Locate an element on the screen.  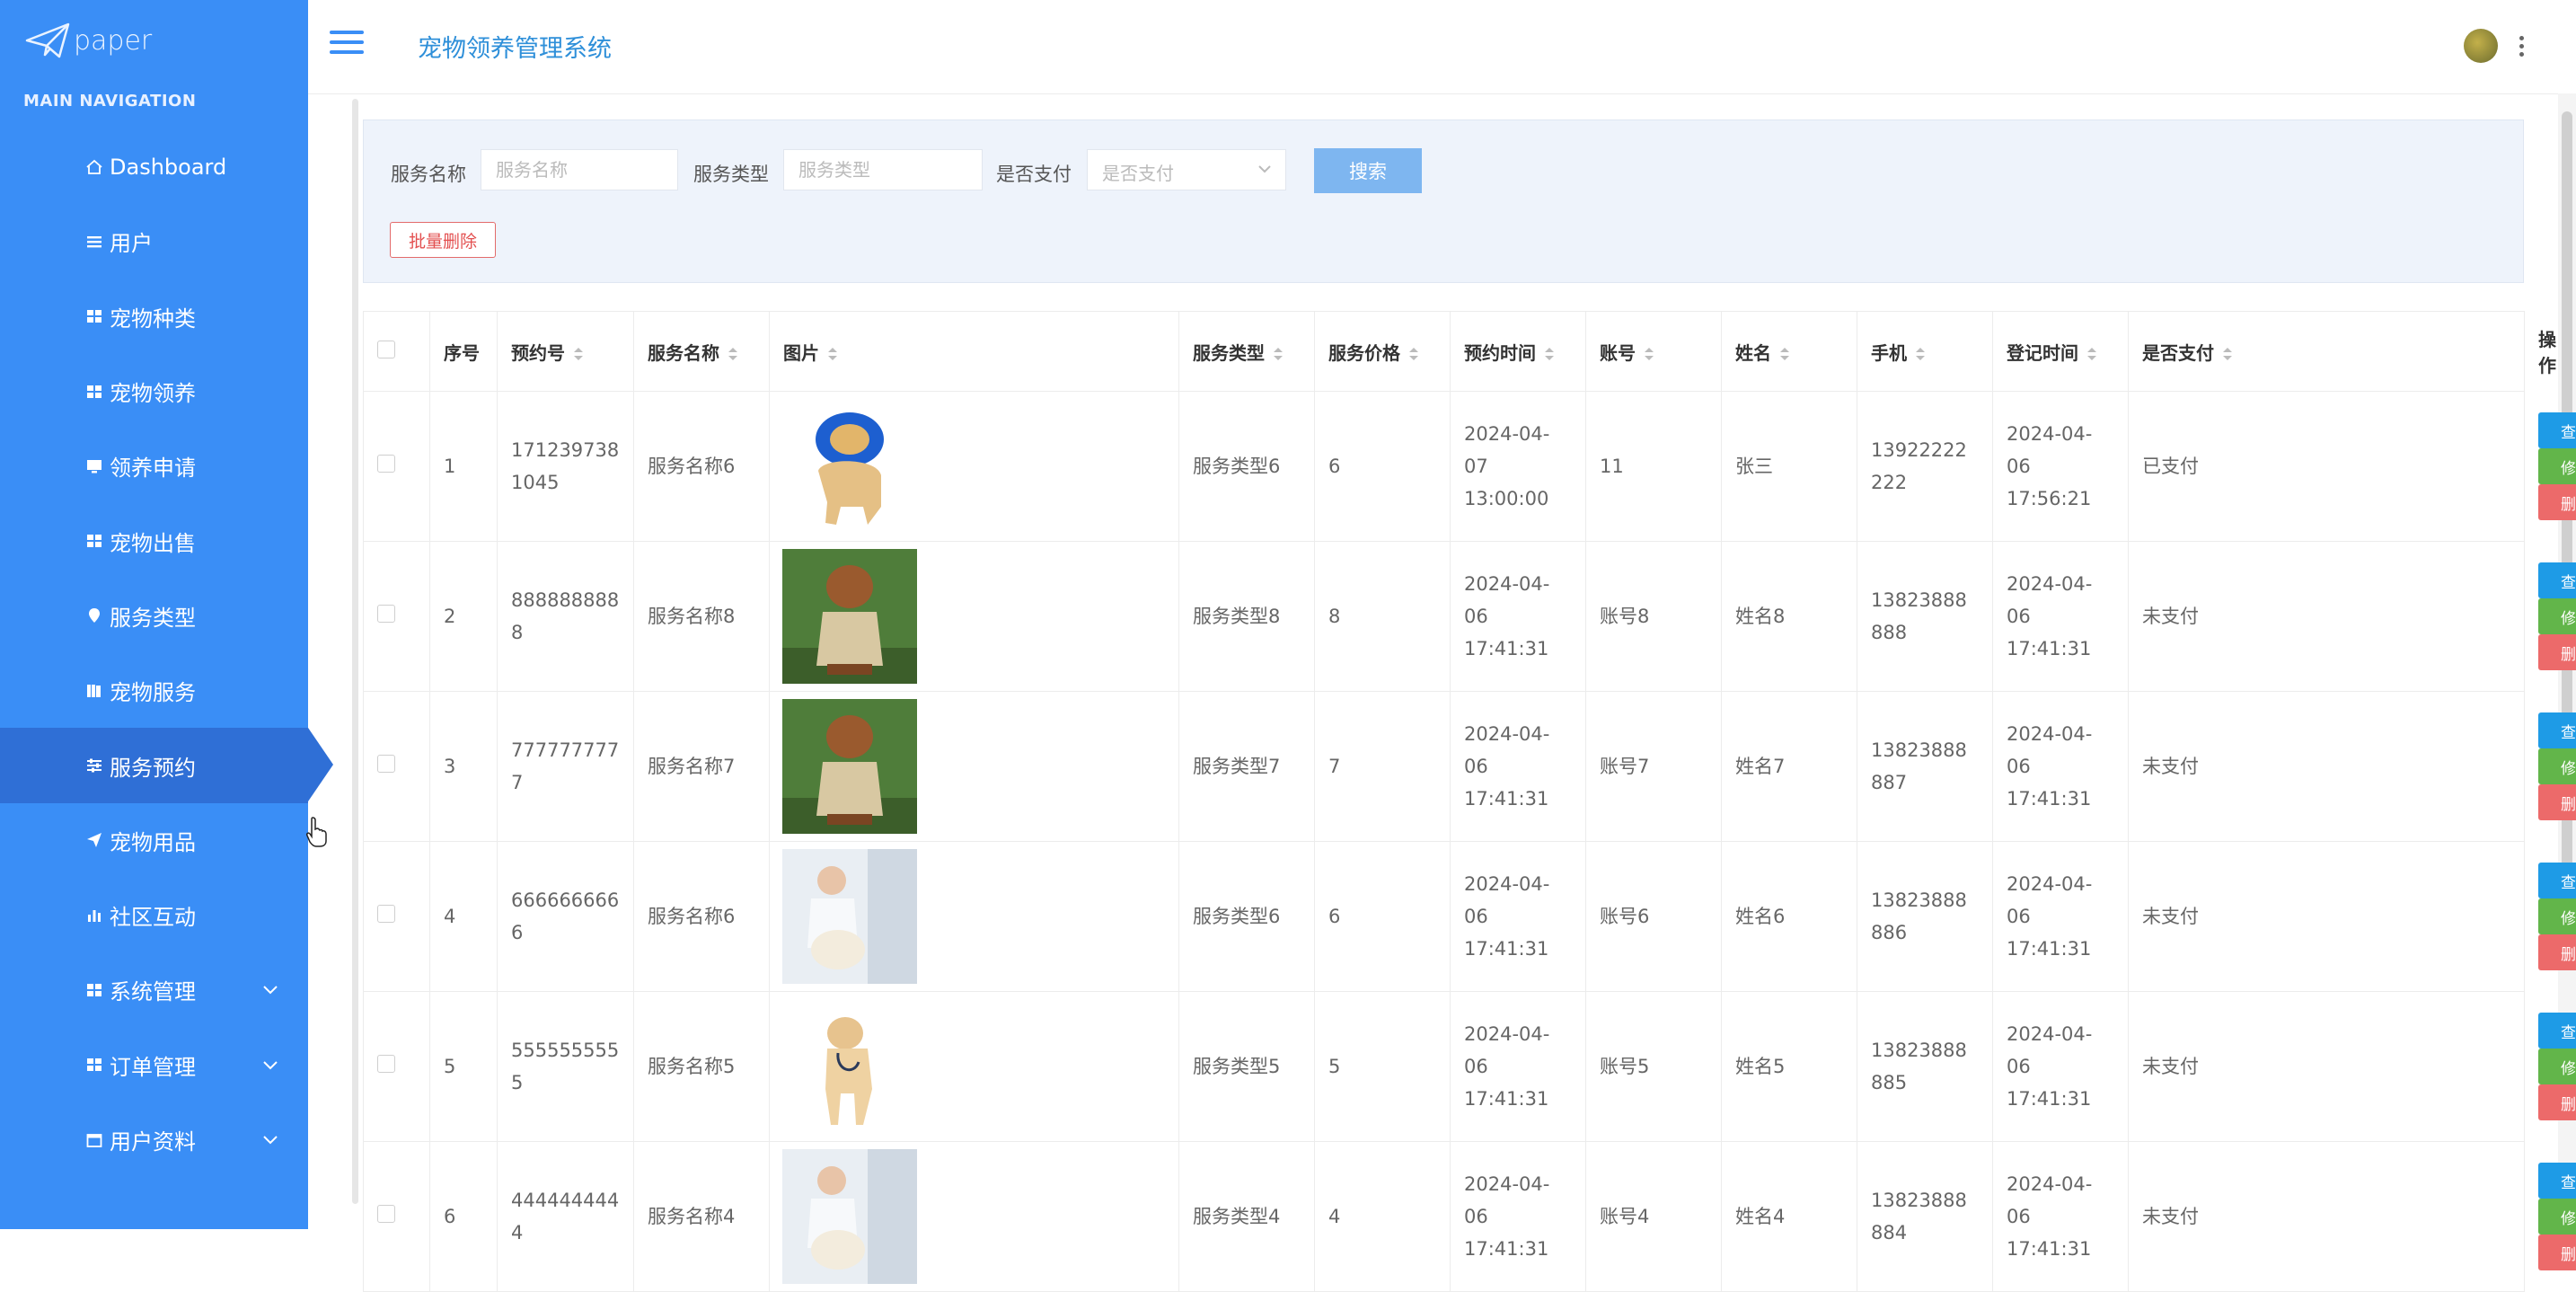
cell-service-name: 服务名称6 is located at coordinates (701, 466).